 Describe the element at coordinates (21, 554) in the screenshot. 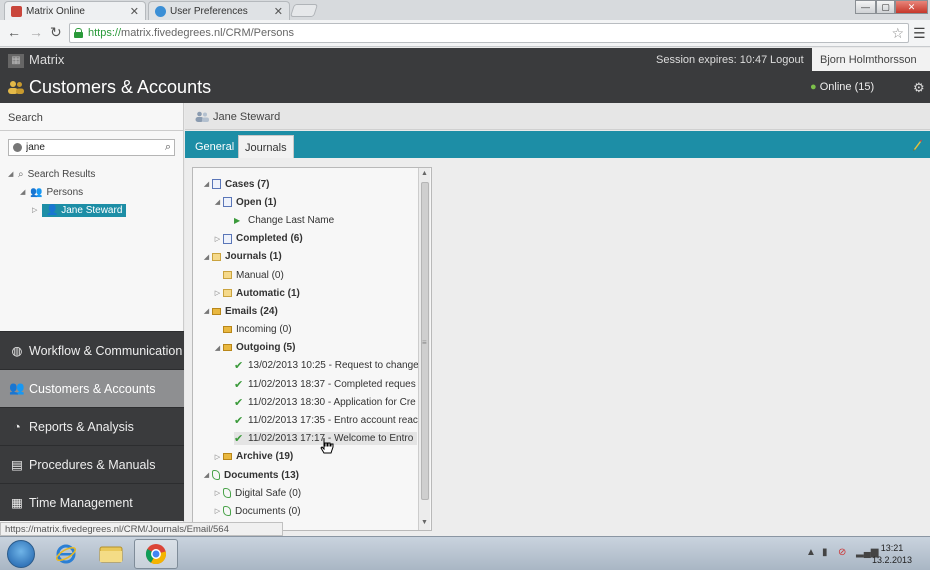

I see `windows-start-icon` at that location.